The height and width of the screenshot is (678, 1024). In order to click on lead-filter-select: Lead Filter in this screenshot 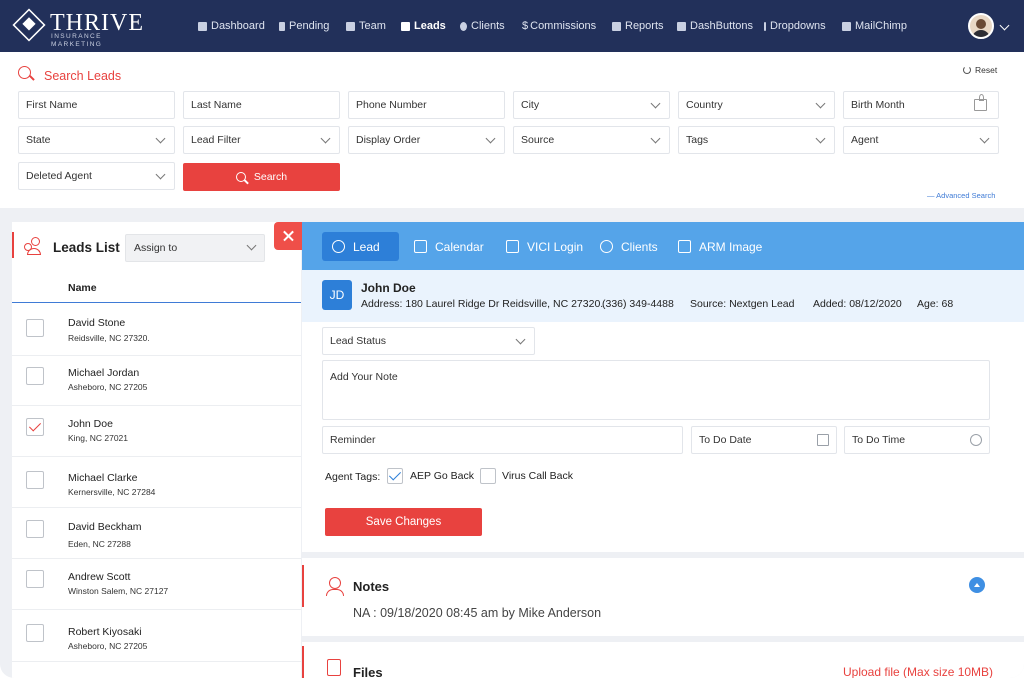, I will do `click(261, 140)`.